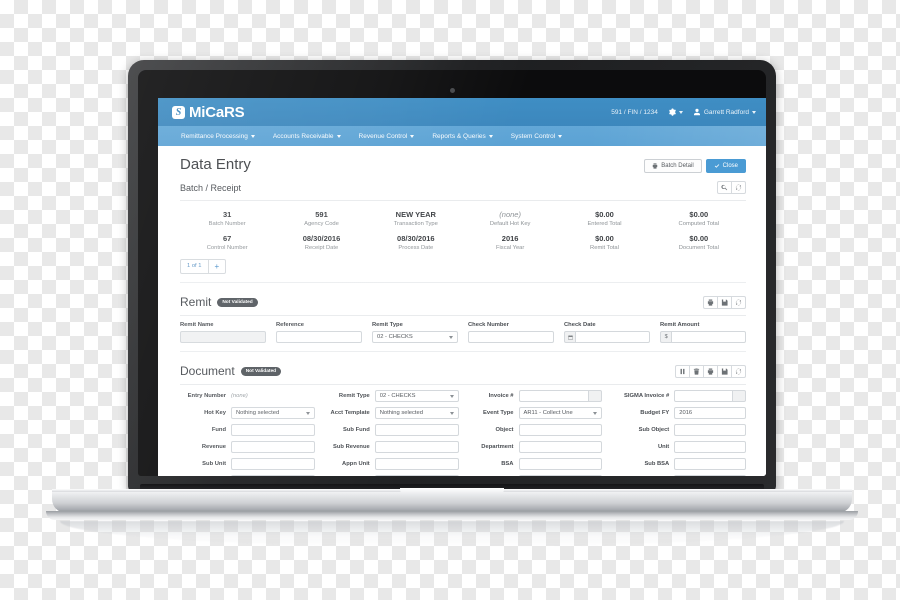  What do you see at coordinates (321, 214) in the screenshot?
I see `summary-value: 591` at bounding box center [321, 214].